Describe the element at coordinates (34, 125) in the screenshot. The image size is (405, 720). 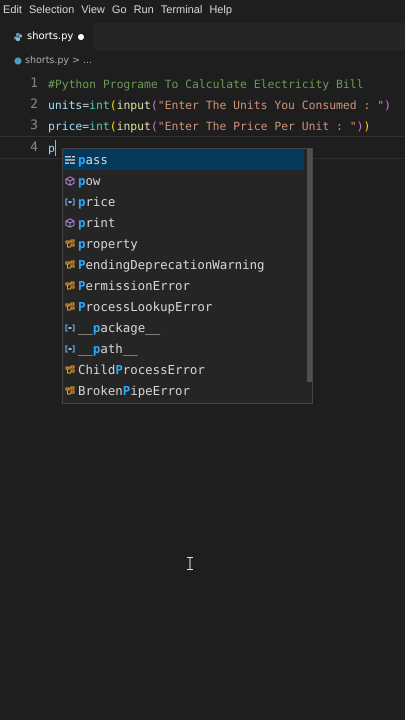
I see `line-number: 3` at that location.